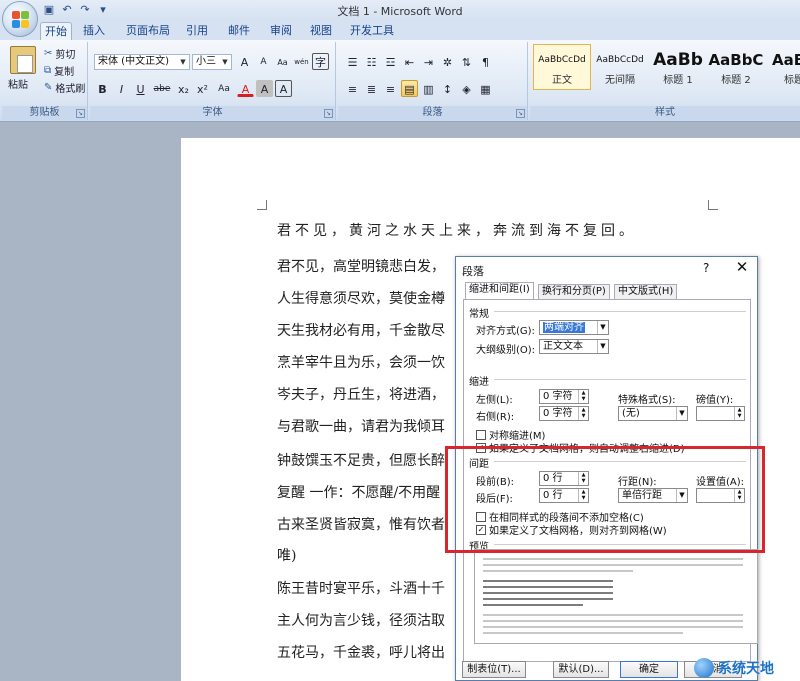  I want to click on tab-view: 视图, so click(321, 31).